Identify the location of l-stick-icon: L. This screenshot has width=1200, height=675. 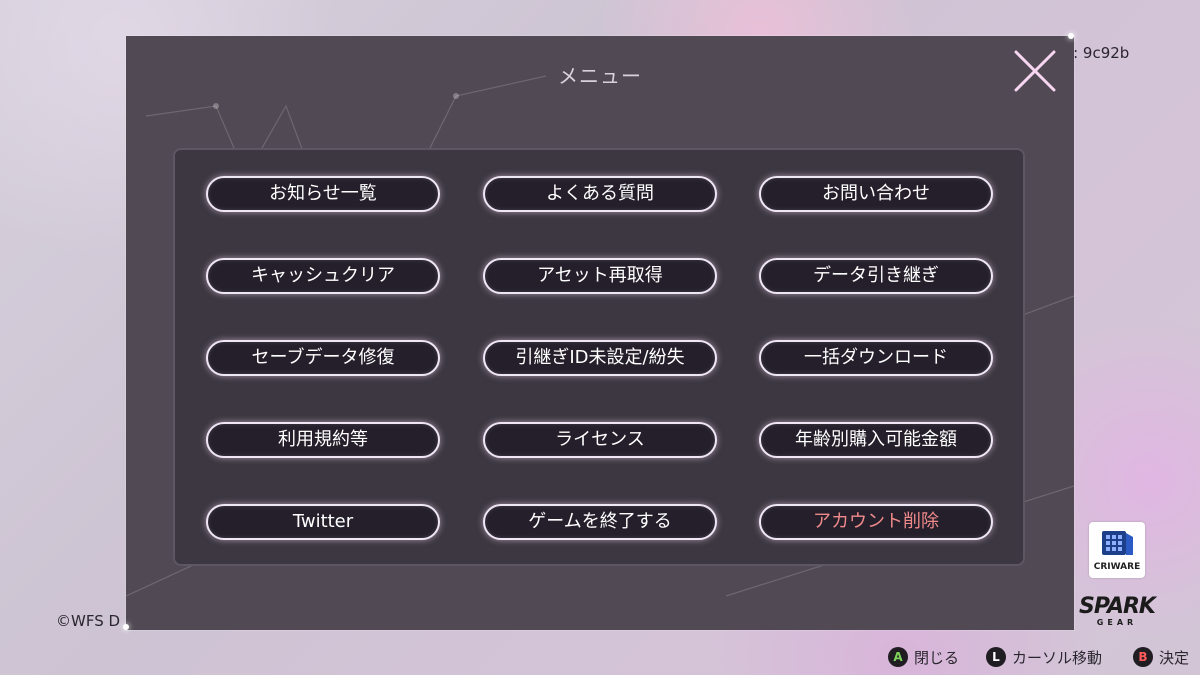
(996, 657).